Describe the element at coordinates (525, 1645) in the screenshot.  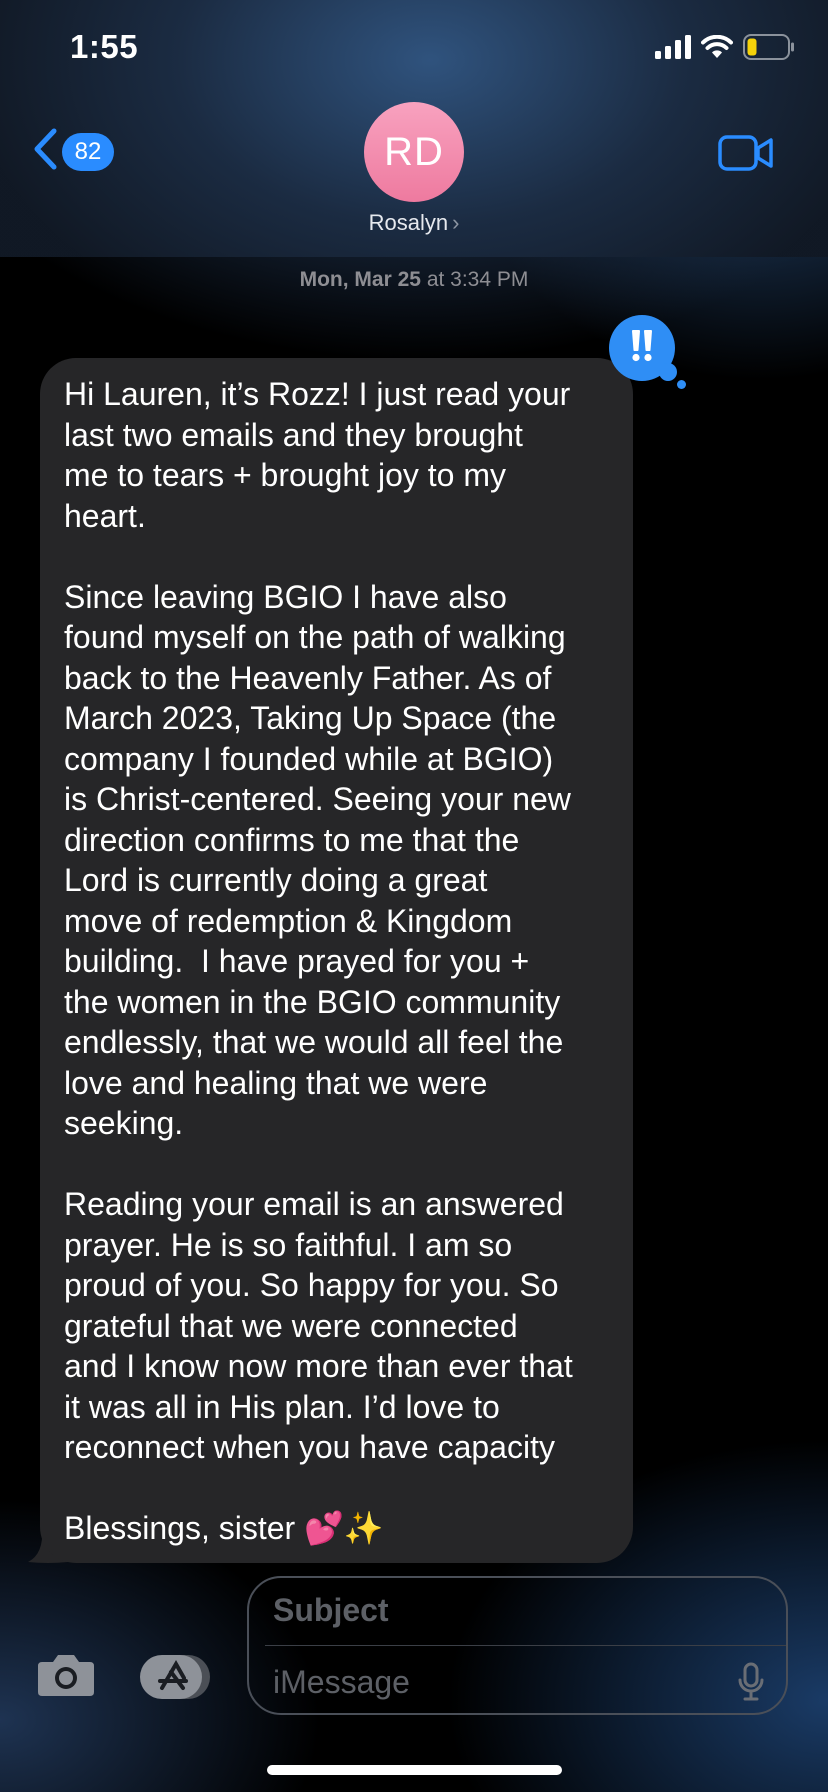
I see `composer-divider` at that location.